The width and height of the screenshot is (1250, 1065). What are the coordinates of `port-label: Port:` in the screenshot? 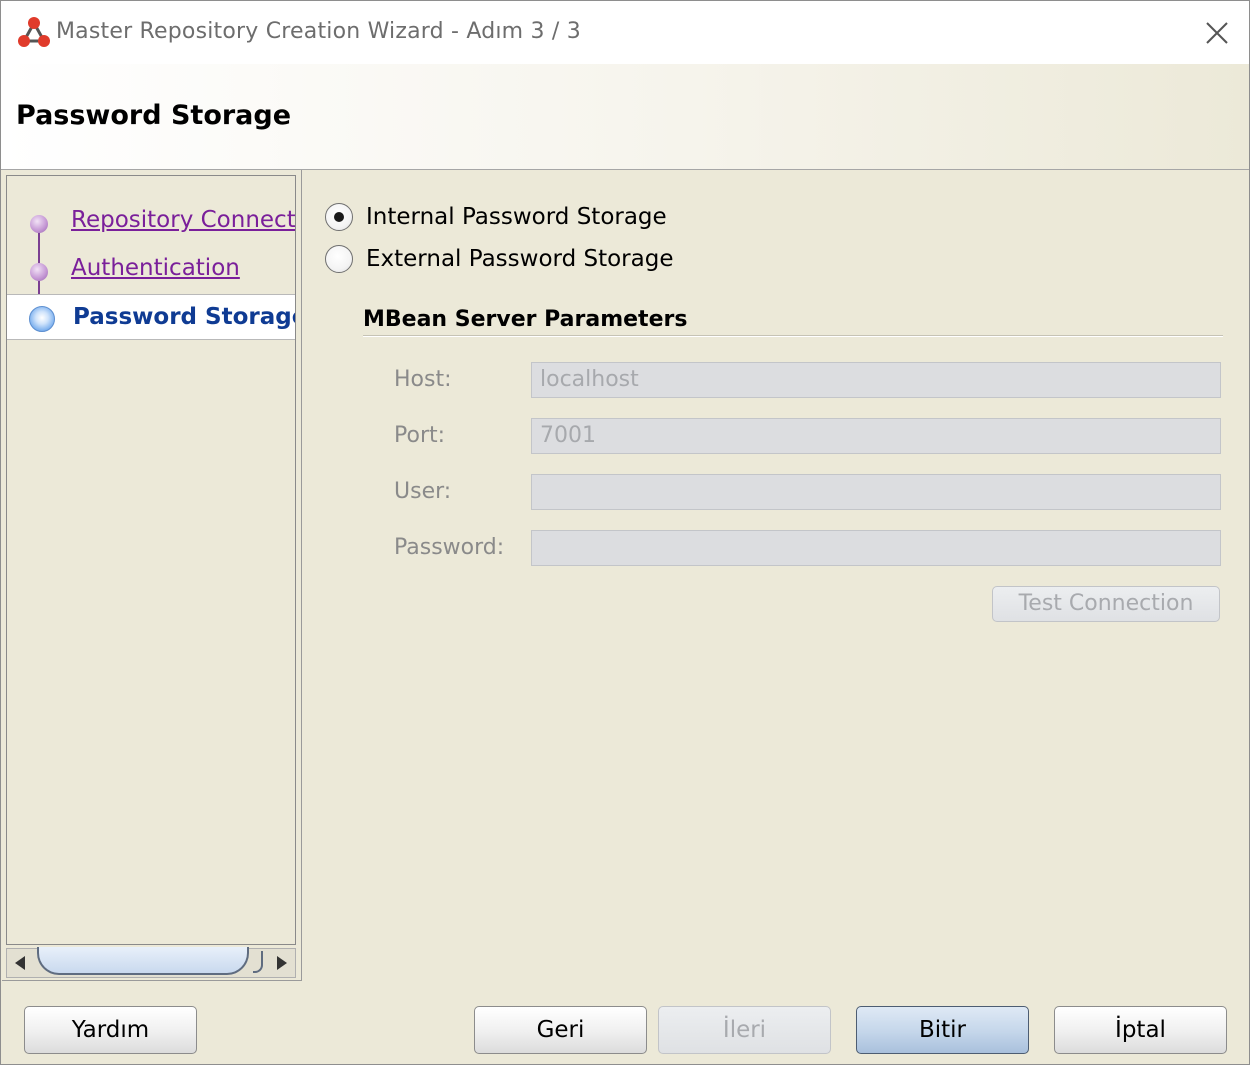 It's located at (420, 435).